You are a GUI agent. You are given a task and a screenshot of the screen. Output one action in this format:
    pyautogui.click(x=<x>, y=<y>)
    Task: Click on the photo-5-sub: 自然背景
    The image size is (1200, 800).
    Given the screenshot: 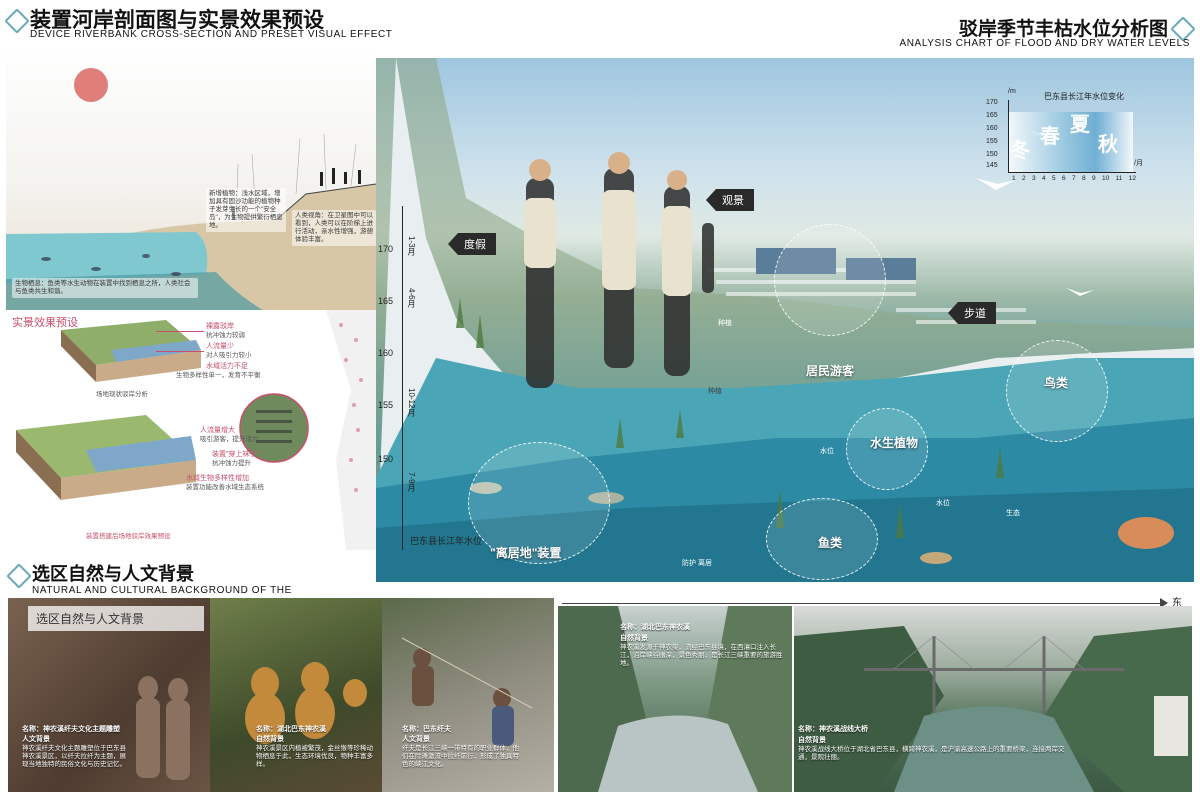 What is the action you would take?
    pyautogui.click(x=812, y=740)
    